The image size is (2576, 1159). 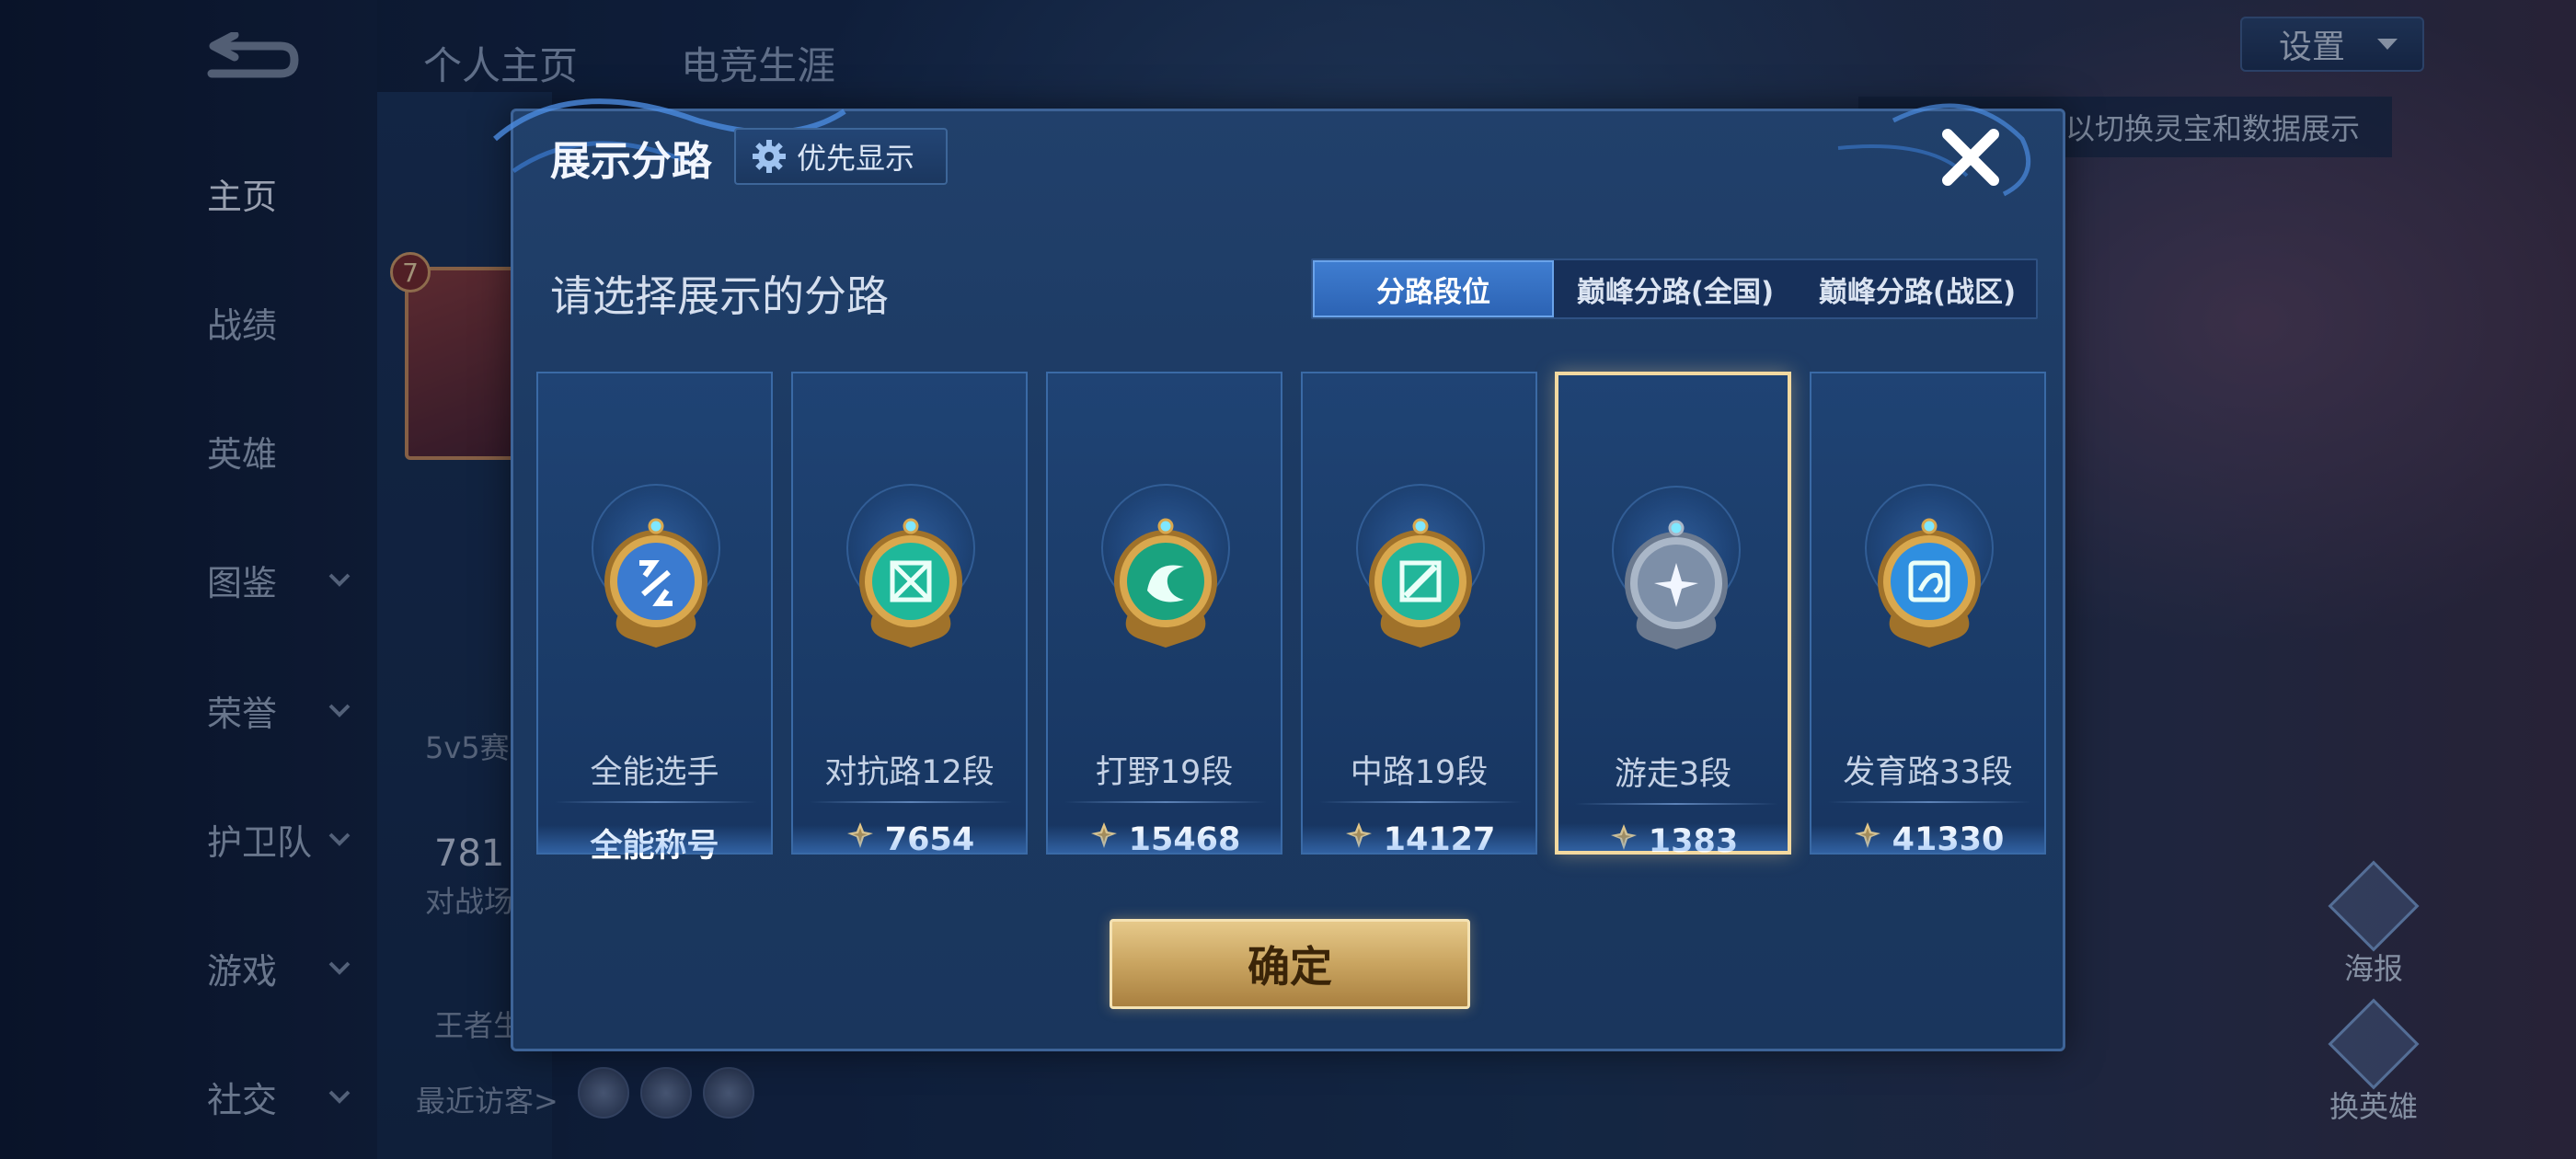 What do you see at coordinates (656, 580) in the screenshot?
I see `all-round-emblem-icon` at bounding box center [656, 580].